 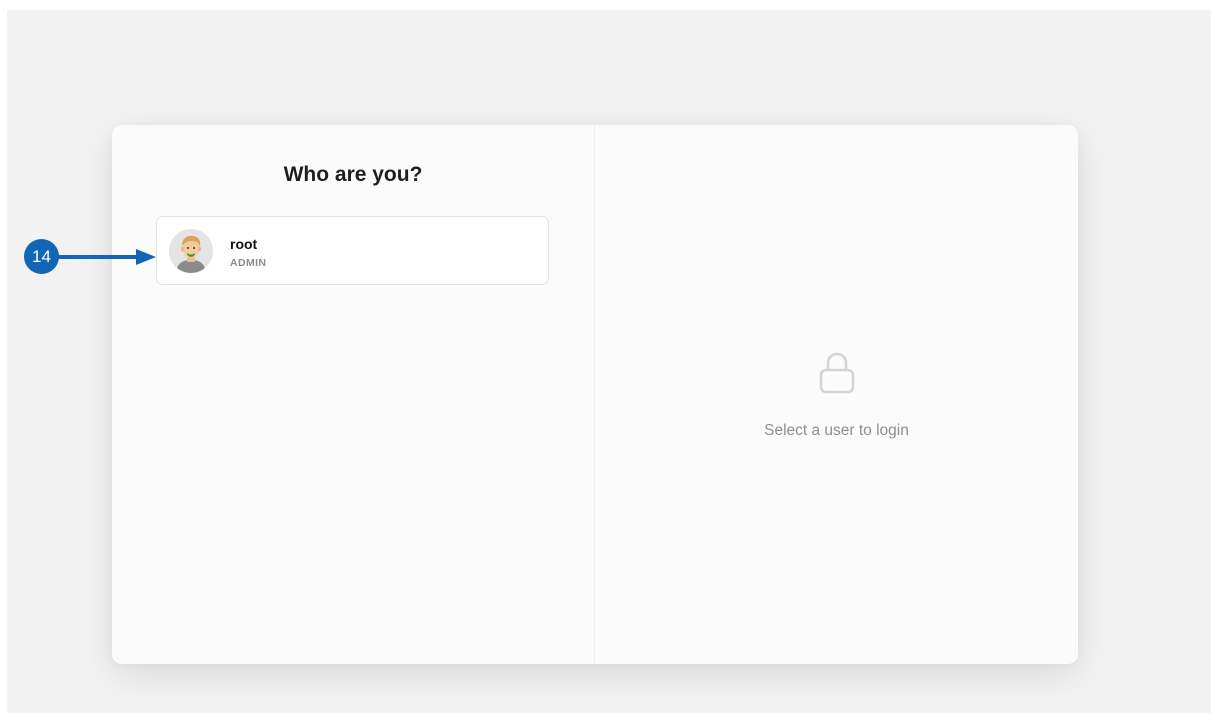 I want to click on lock-icon, so click(x=837, y=373).